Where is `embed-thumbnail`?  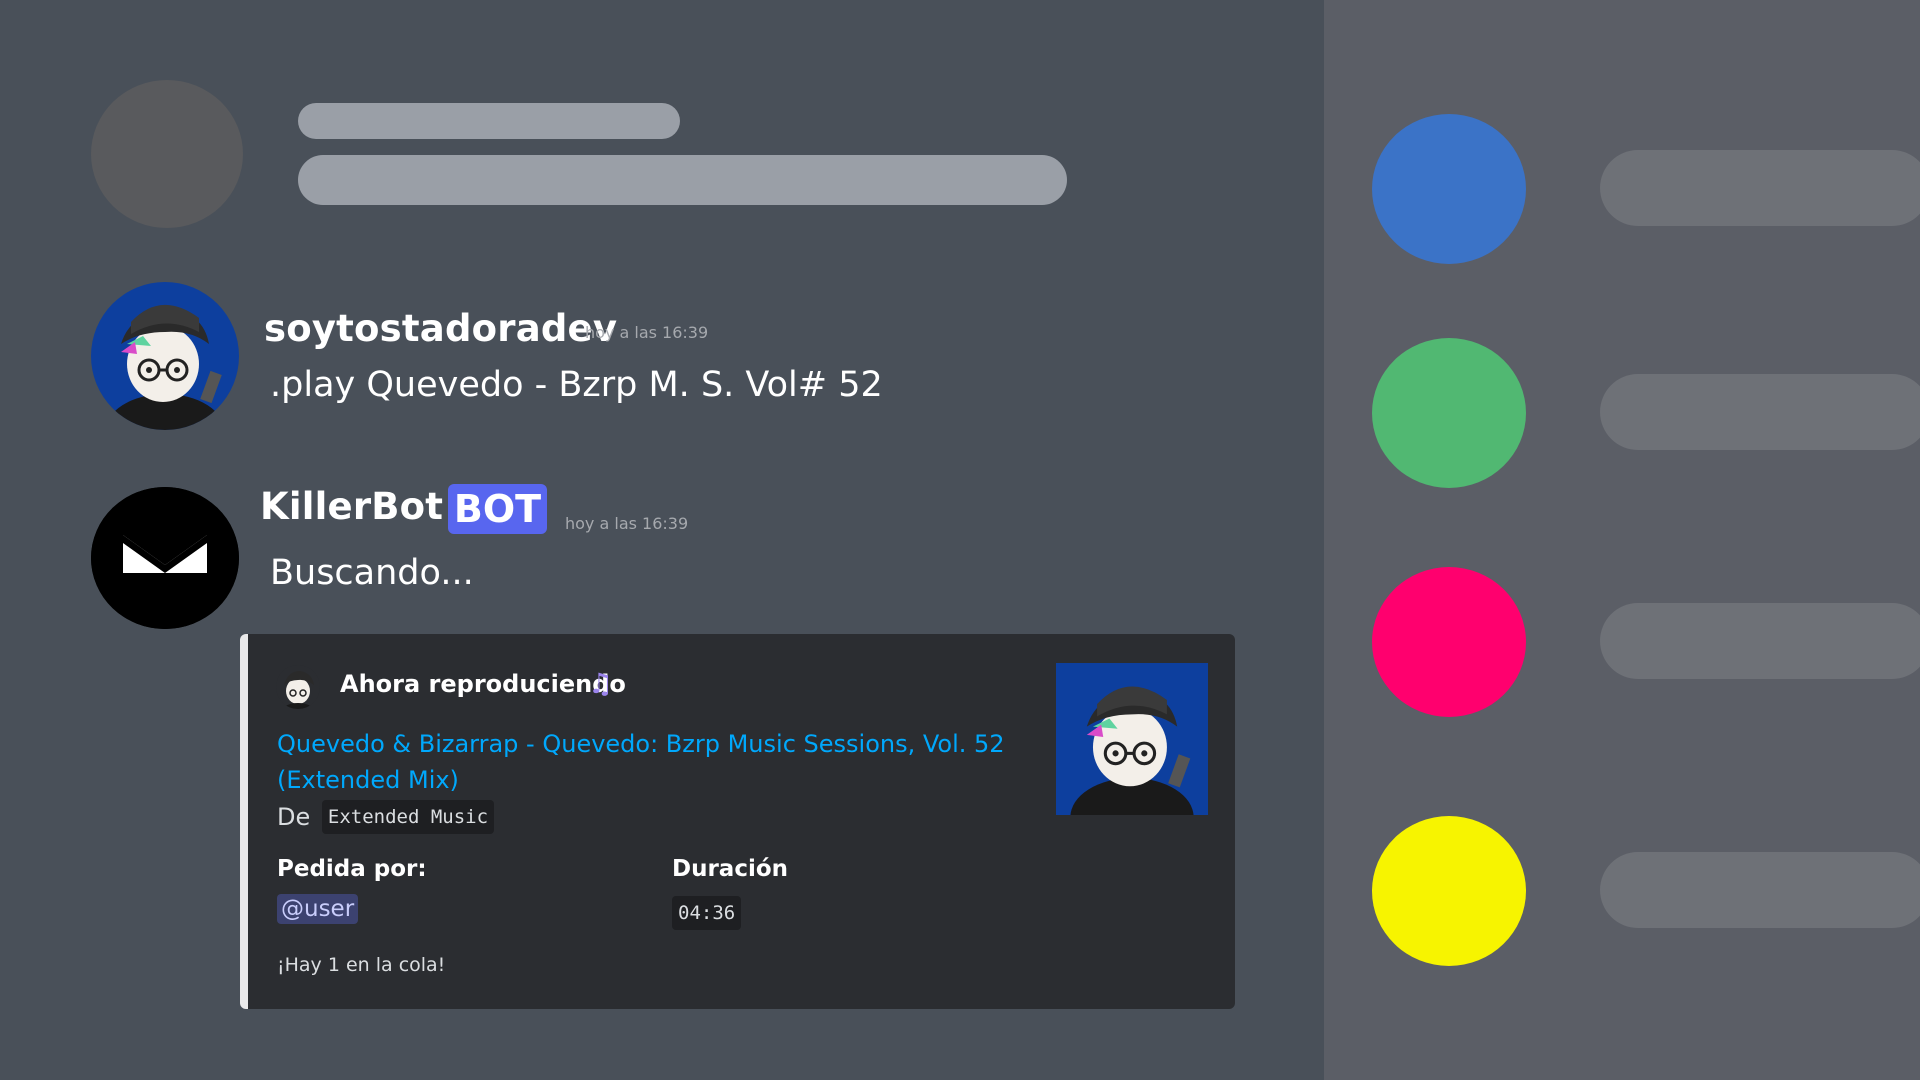 embed-thumbnail is located at coordinates (1132, 739).